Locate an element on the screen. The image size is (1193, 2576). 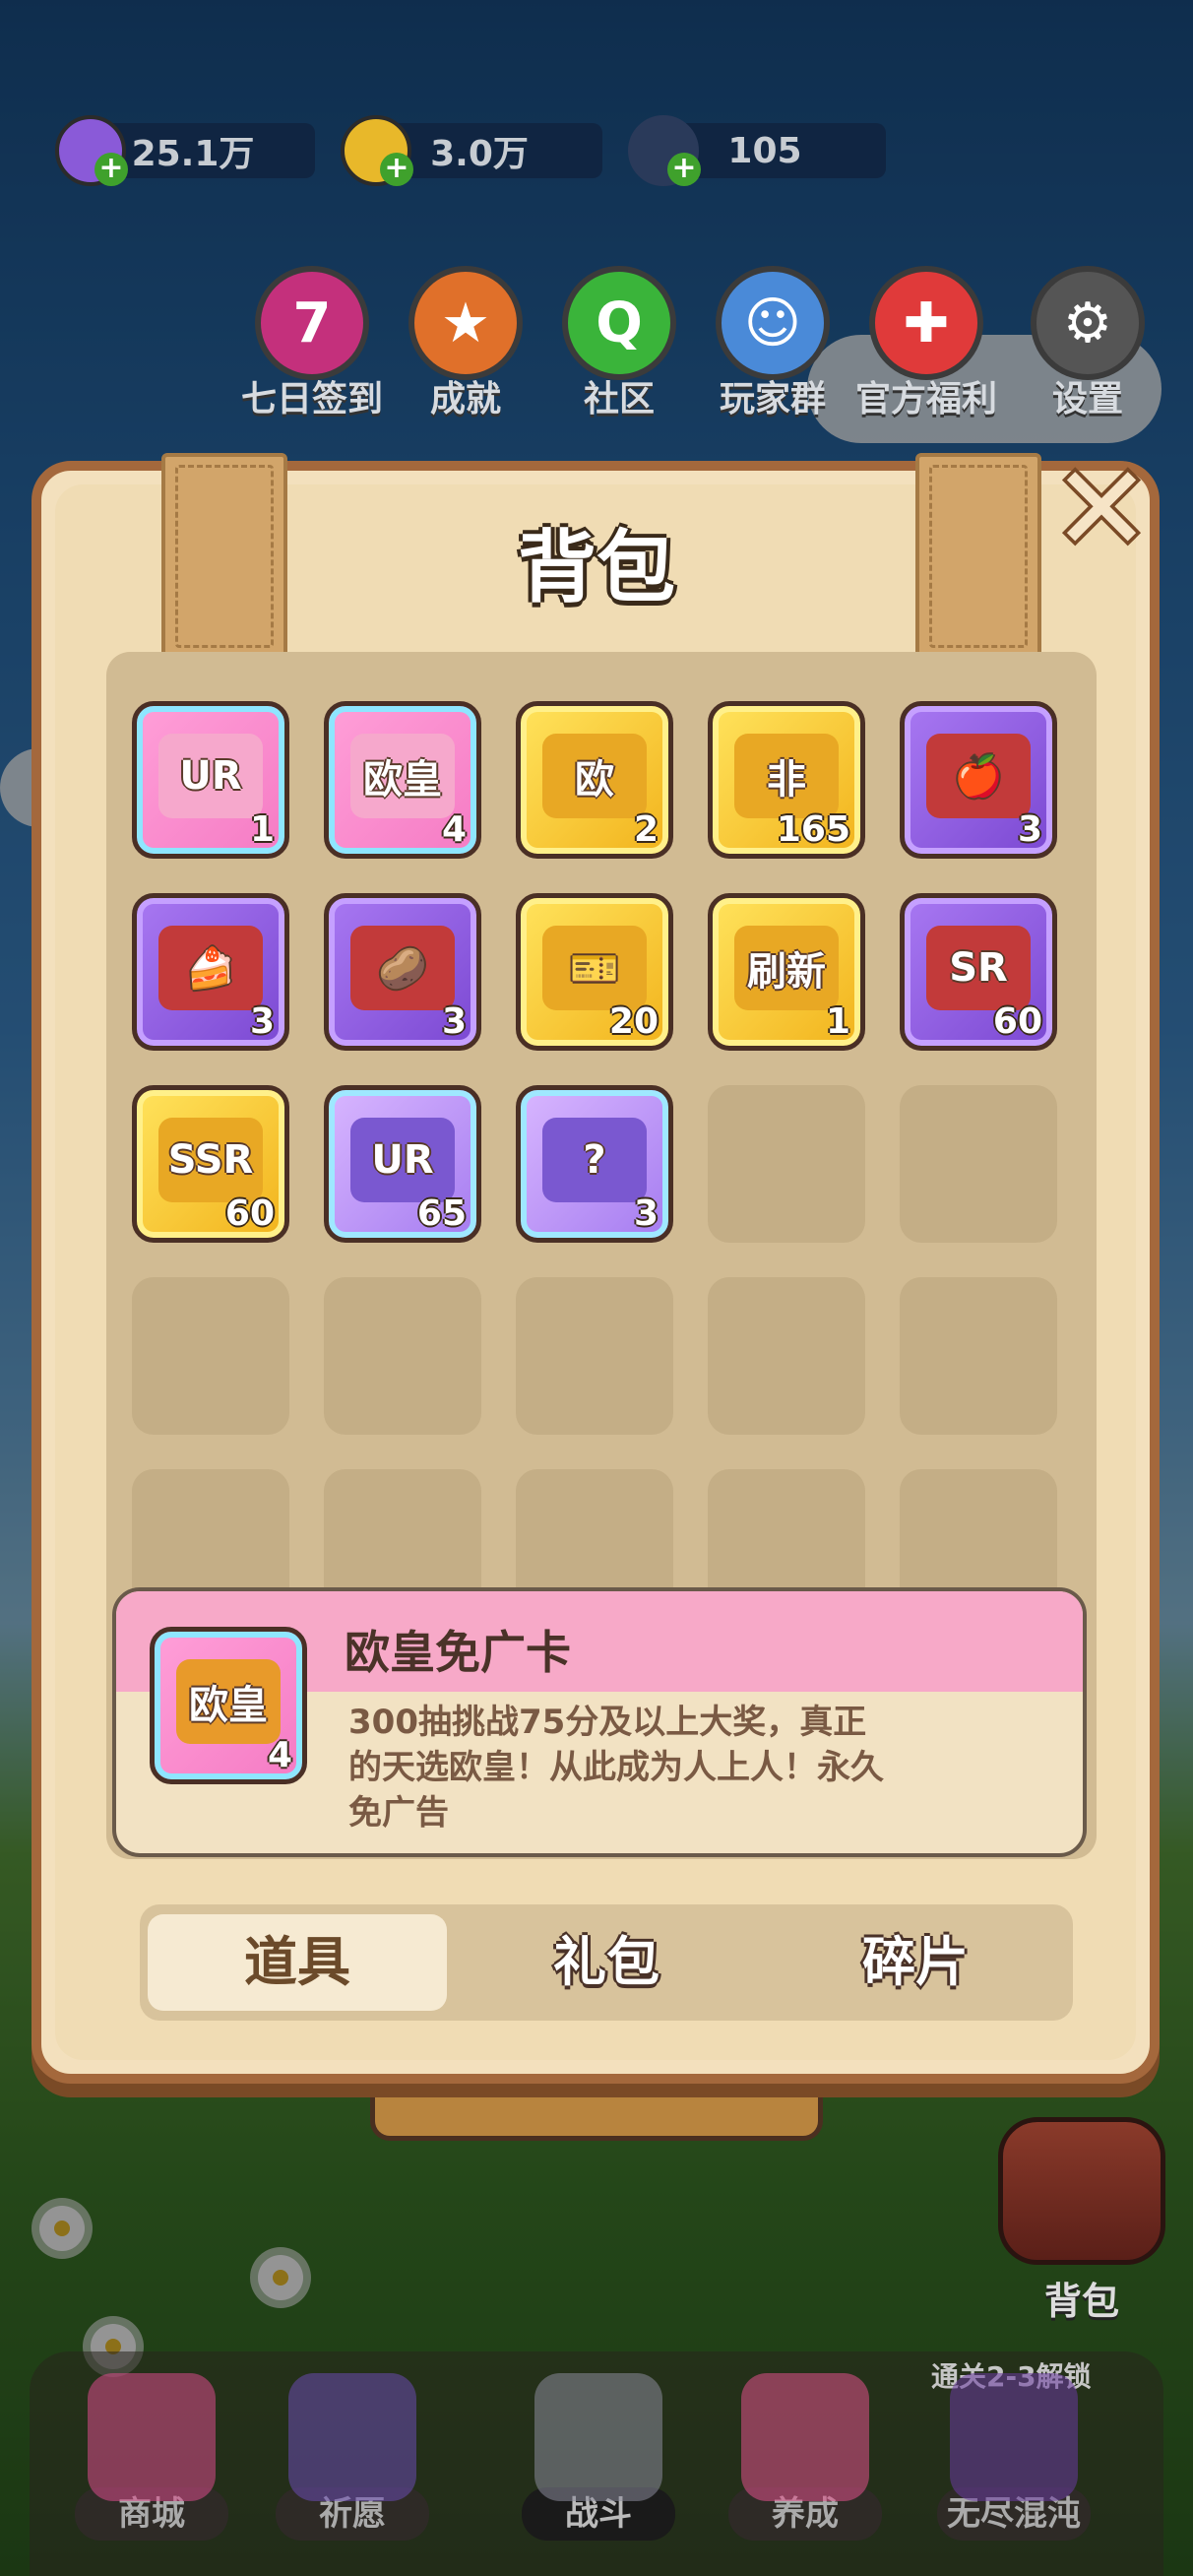
item-slot: SR 60 is located at coordinates (978, 972).